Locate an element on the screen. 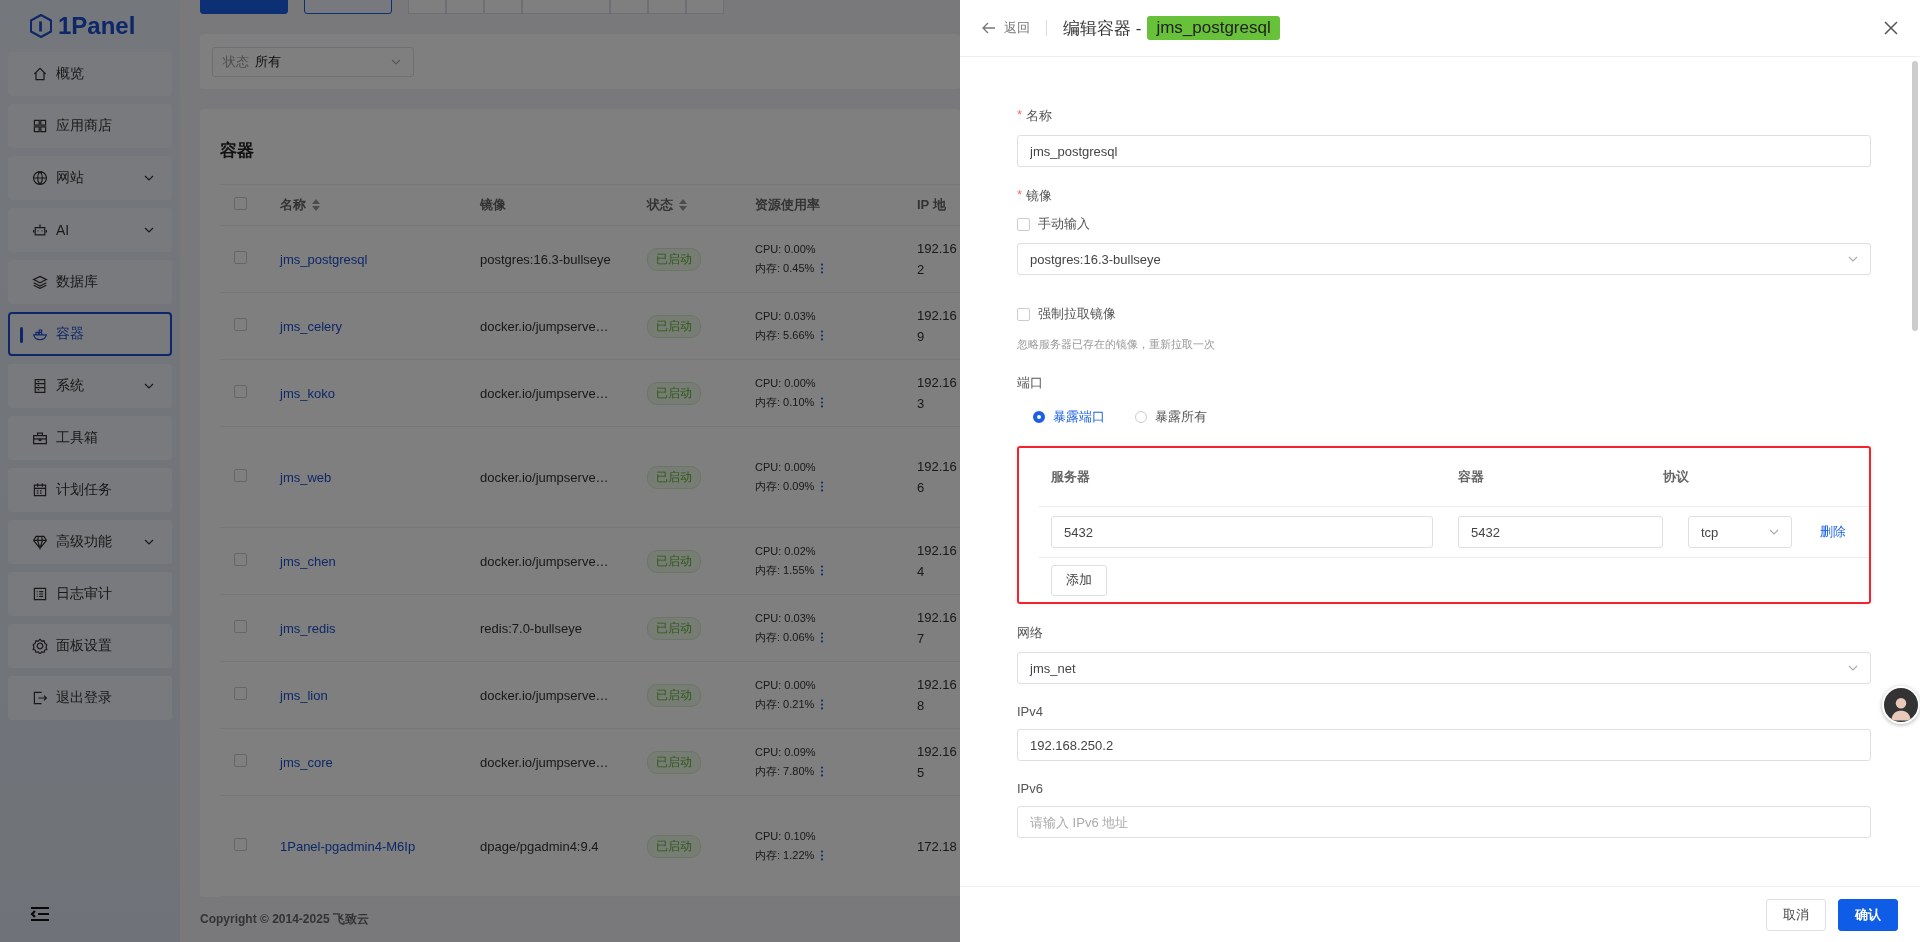 The image size is (1920, 942). ipv4-input: 192.168.250.2 is located at coordinates (1444, 745).